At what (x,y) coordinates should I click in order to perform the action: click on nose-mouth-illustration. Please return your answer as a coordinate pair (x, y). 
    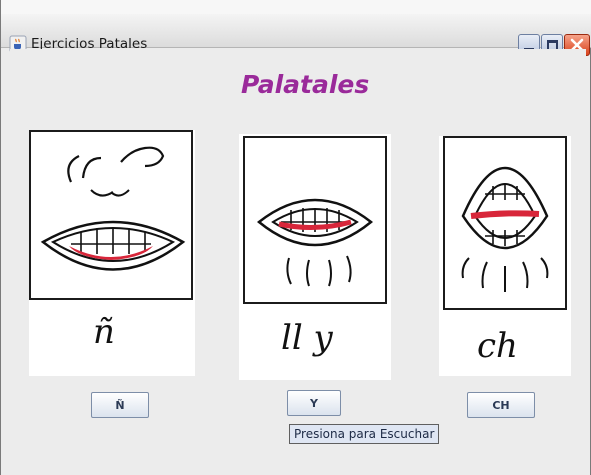
    Looking at the image, I should click on (113, 208).